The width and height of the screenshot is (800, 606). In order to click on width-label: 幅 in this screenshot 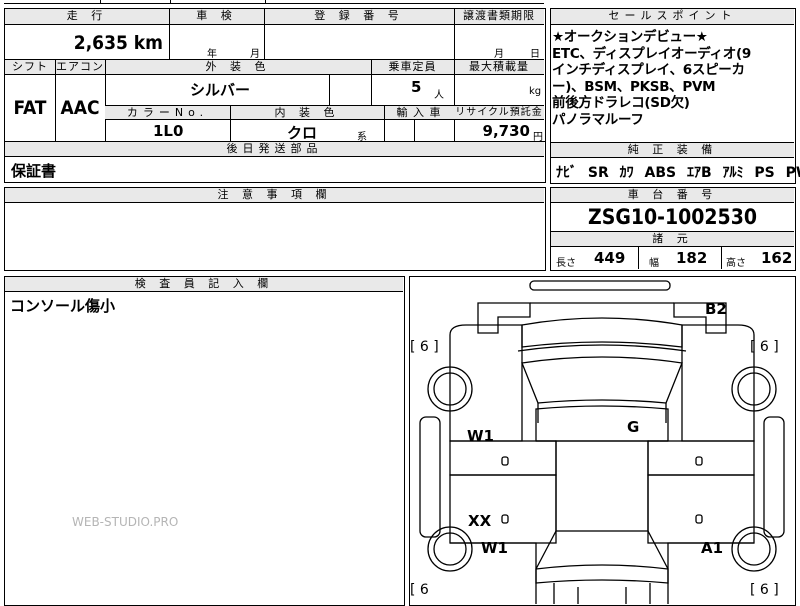, I will do `click(654, 263)`.